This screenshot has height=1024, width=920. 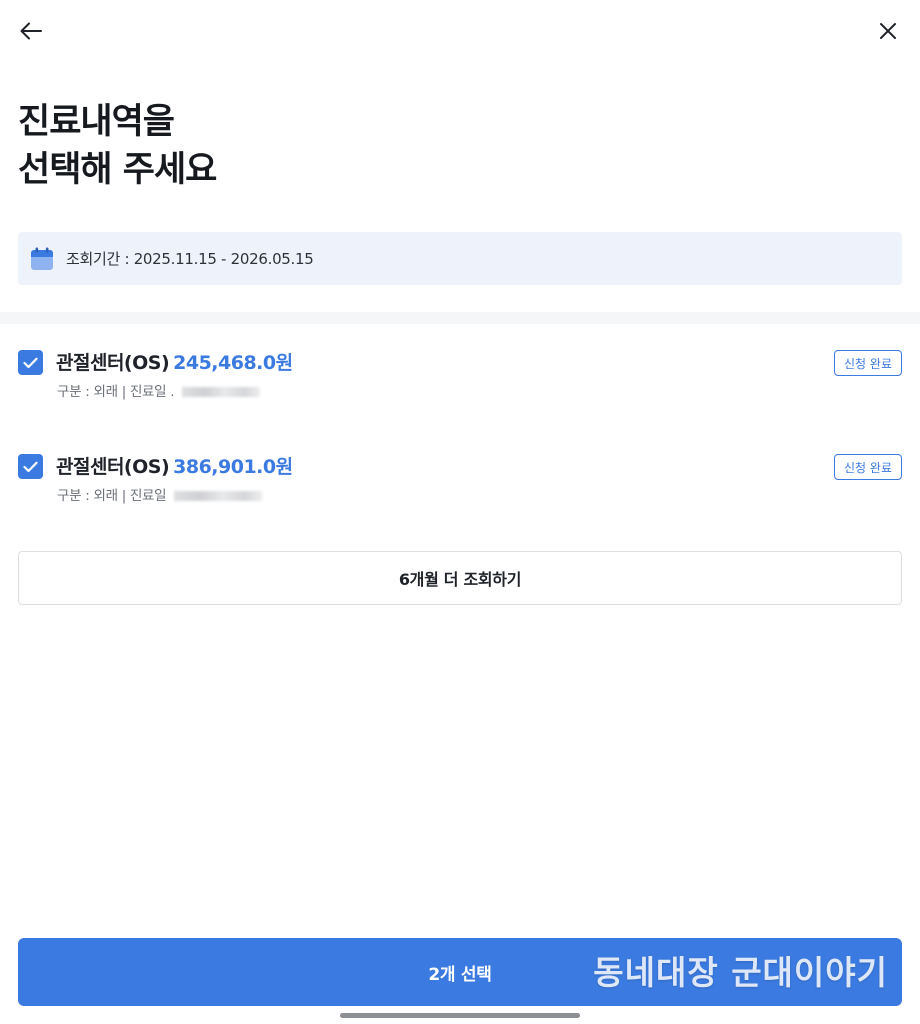 What do you see at coordinates (460, 578) in the screenshot?
I see `load-more-button: 6개월 더 조회하기` at bounding box center [460, 578].